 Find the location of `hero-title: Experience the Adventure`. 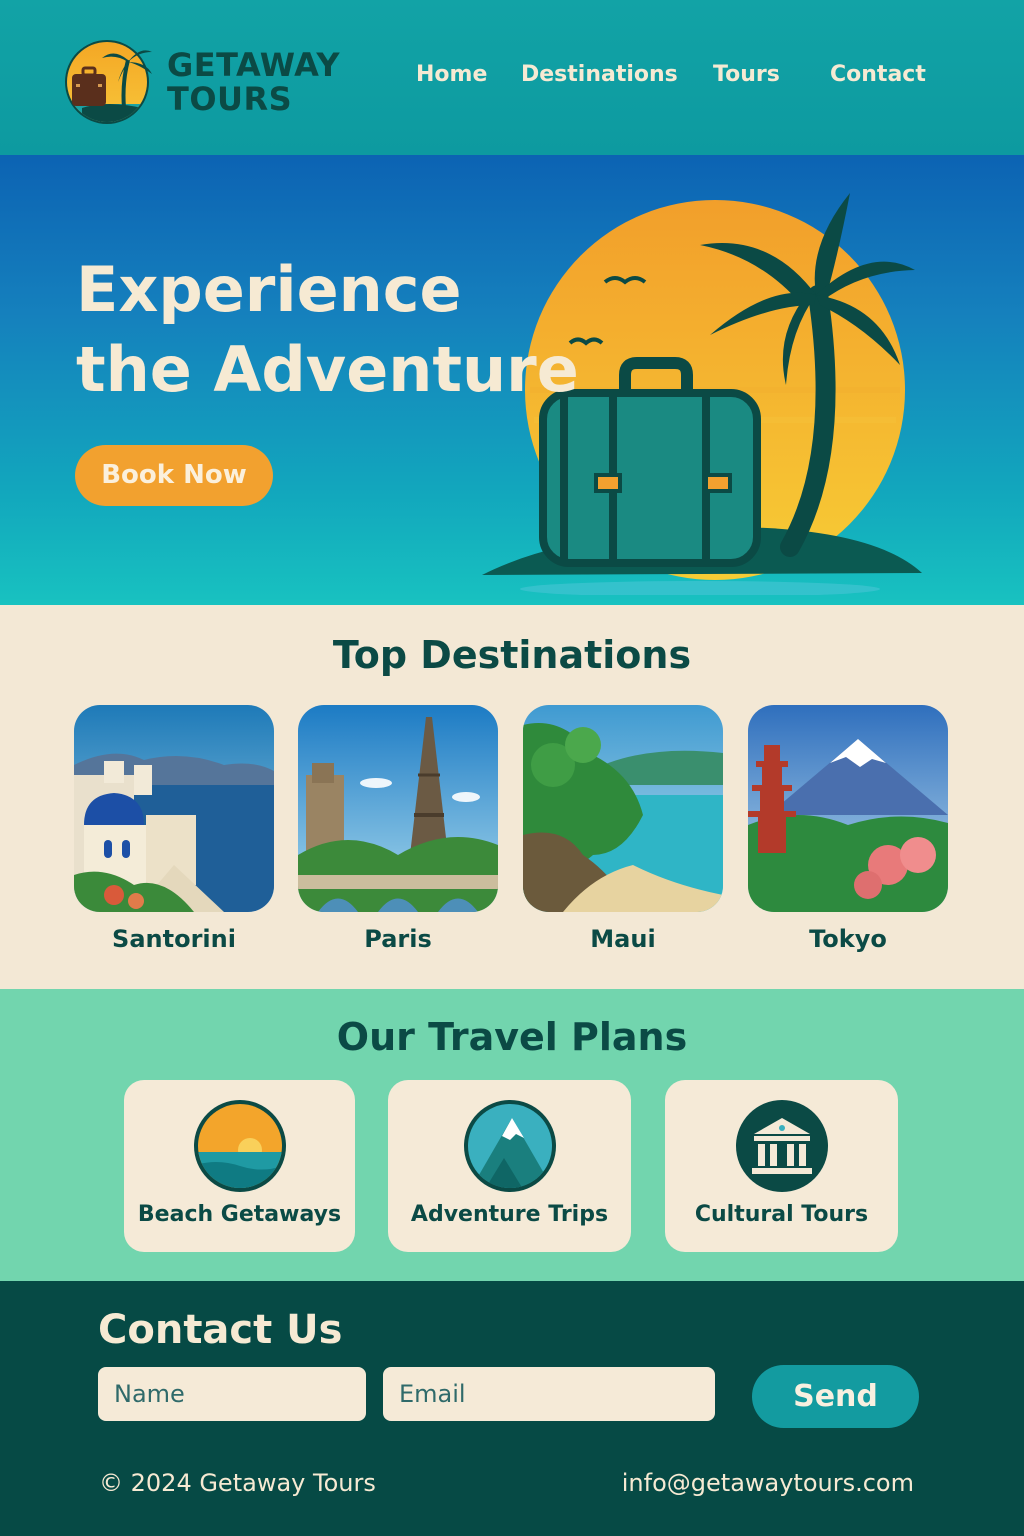

hero-title: Experience the Adventure is located at coordinates (327, 330).